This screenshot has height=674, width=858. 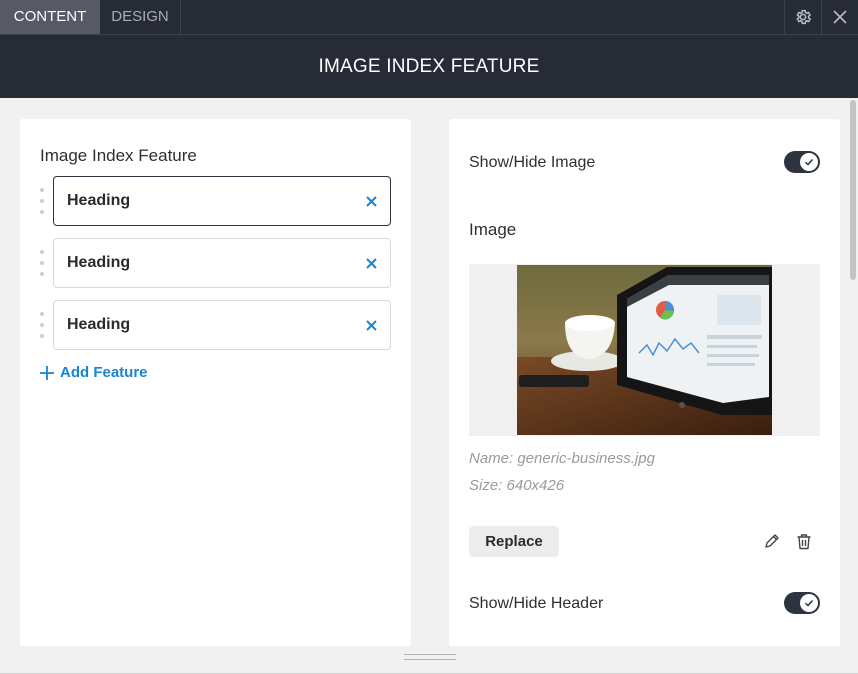 What do you see at coordinates (493, 229) in the screenshot?
I see `image-section-label: Image` at bounding box center [493, 229].